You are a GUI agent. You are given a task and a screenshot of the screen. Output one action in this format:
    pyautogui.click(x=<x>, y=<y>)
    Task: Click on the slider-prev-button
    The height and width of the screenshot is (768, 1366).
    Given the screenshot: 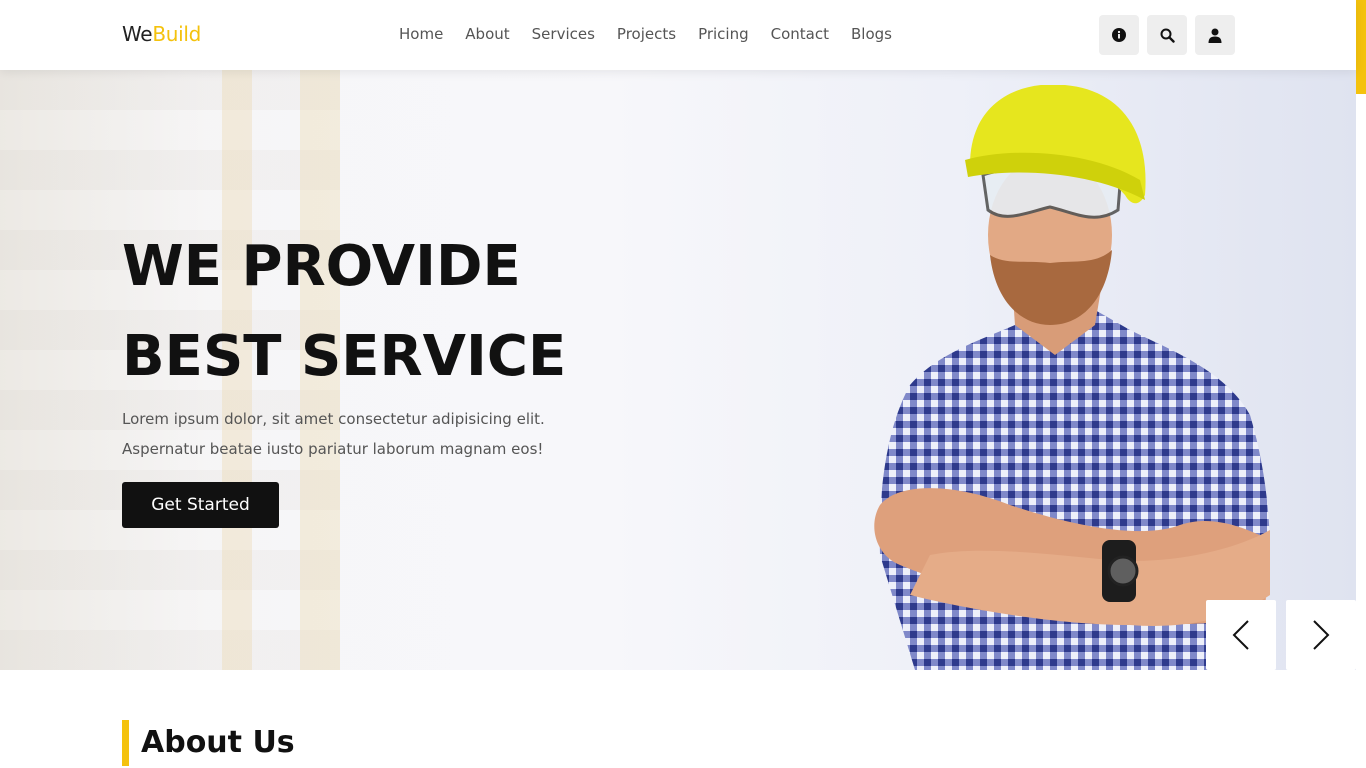 What is the action you would take?
    pyautogui.click(x=1241, y=635)
    